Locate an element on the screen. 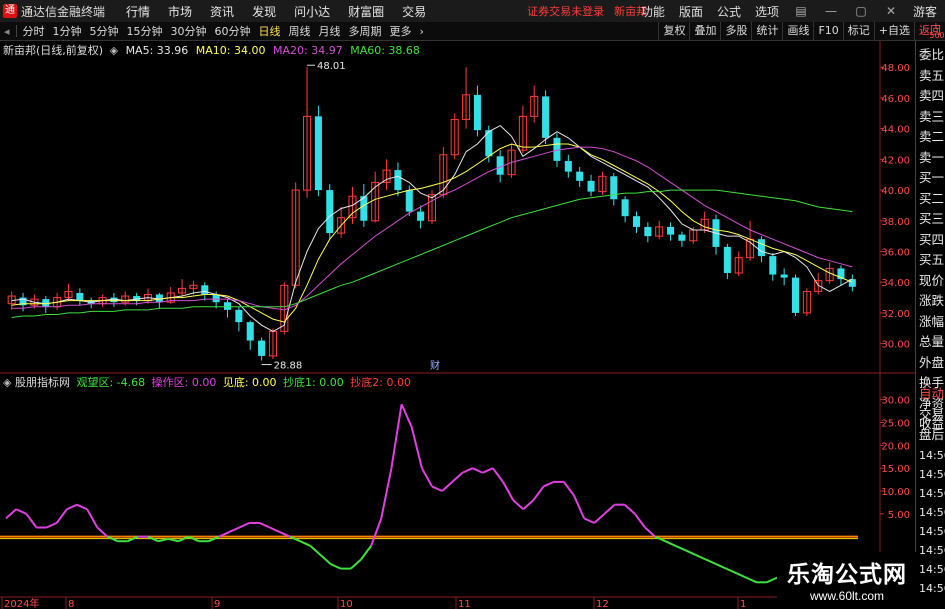 Image resolution: width=945 pixels, height=609 pixels. toolbar-button-draw: 画线 is located at coordinates (797, 31).